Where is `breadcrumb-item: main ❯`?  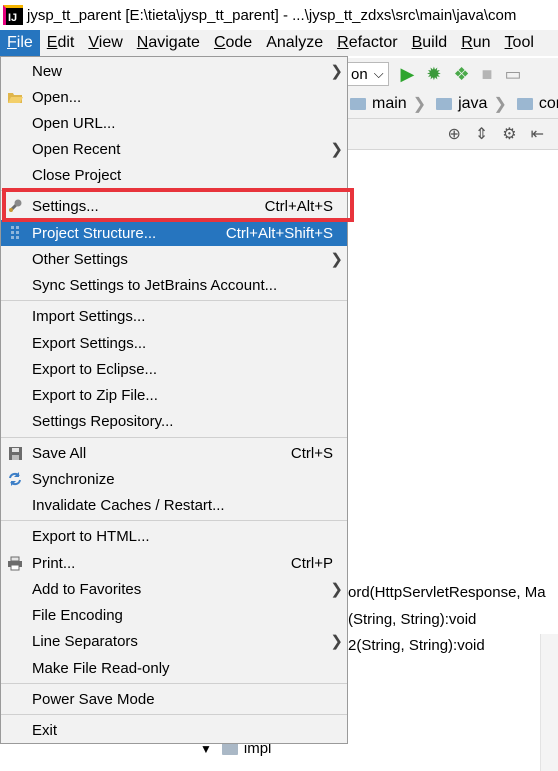
breadcrumb-item: main ❯ is located at coordinates (388, 104).